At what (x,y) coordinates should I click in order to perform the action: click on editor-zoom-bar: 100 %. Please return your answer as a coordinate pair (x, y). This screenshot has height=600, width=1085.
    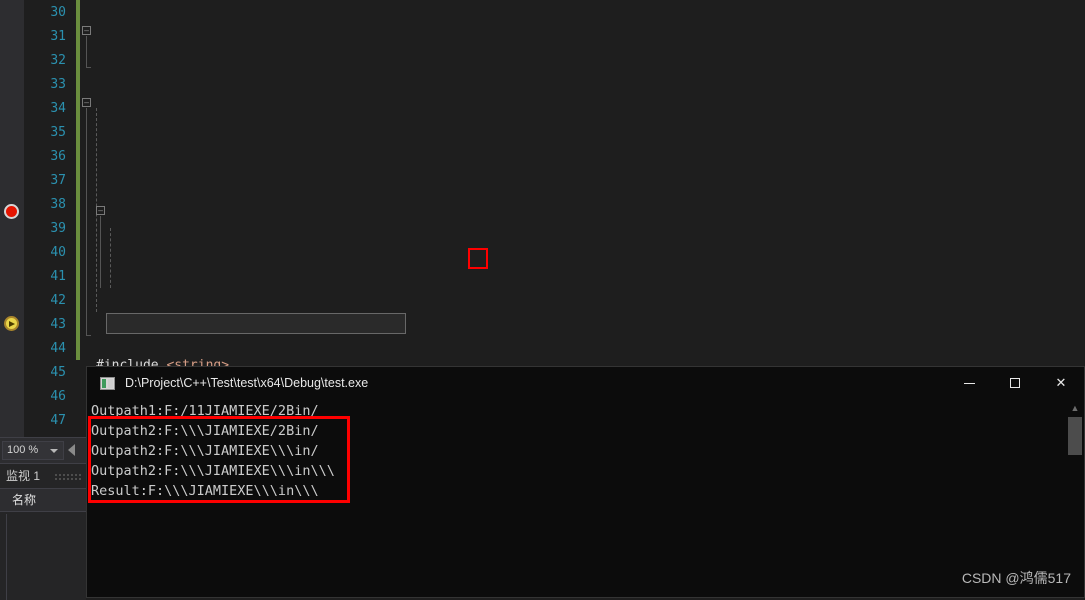
    Looking at the image, I should click on (43, 450).